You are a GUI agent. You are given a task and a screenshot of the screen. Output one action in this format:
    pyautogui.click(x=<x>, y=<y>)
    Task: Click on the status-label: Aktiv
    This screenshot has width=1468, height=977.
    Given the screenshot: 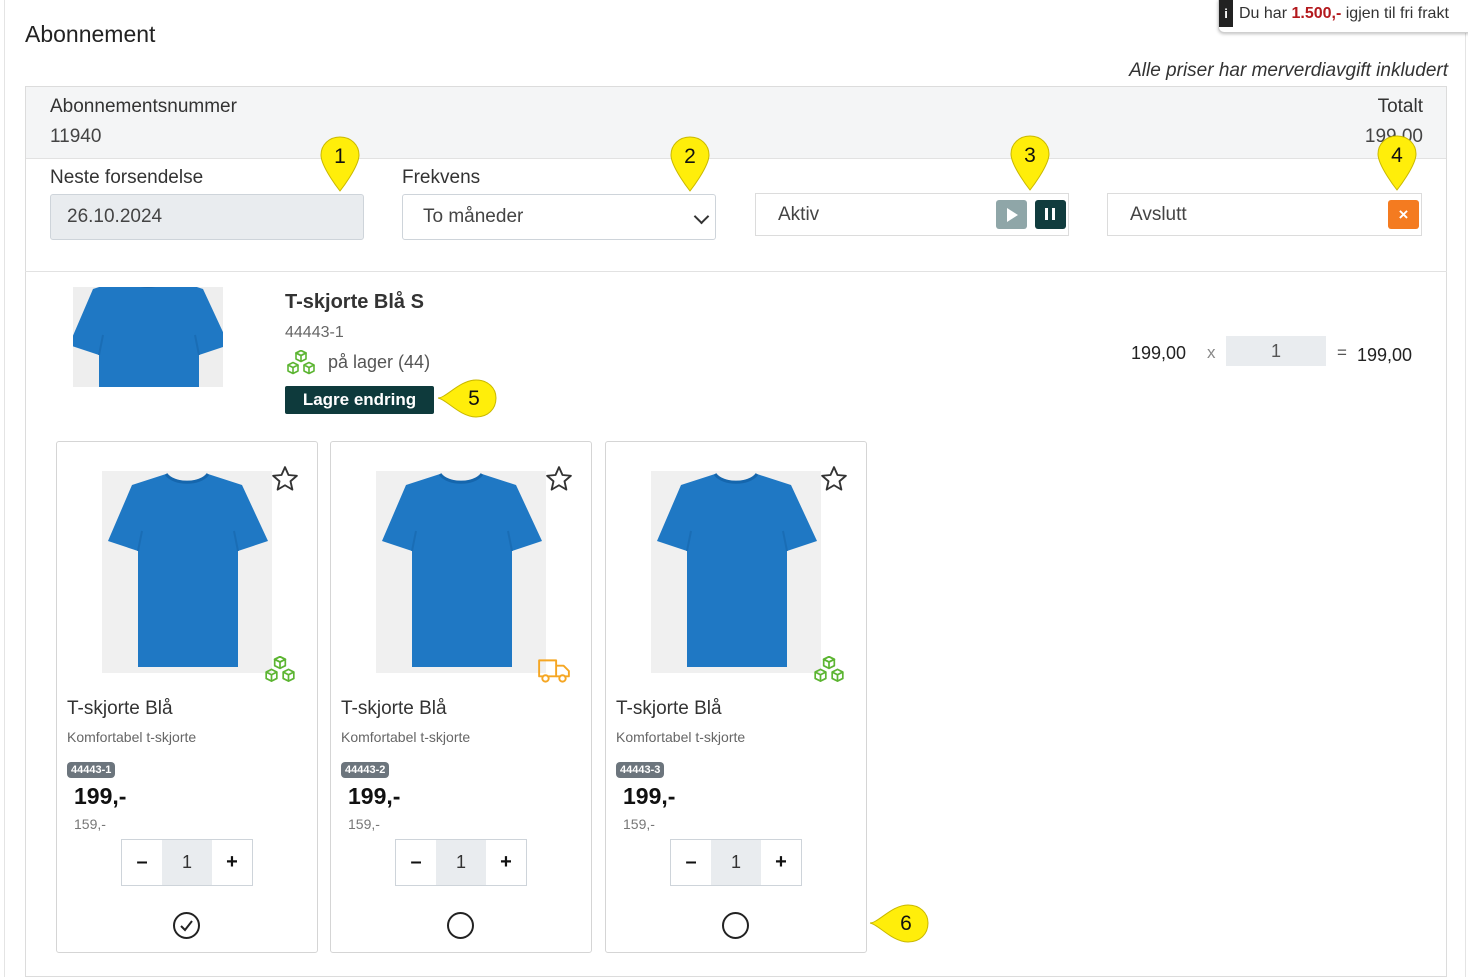 What is the action you would take?
    pyautogui.click(x=799, y=214)
    